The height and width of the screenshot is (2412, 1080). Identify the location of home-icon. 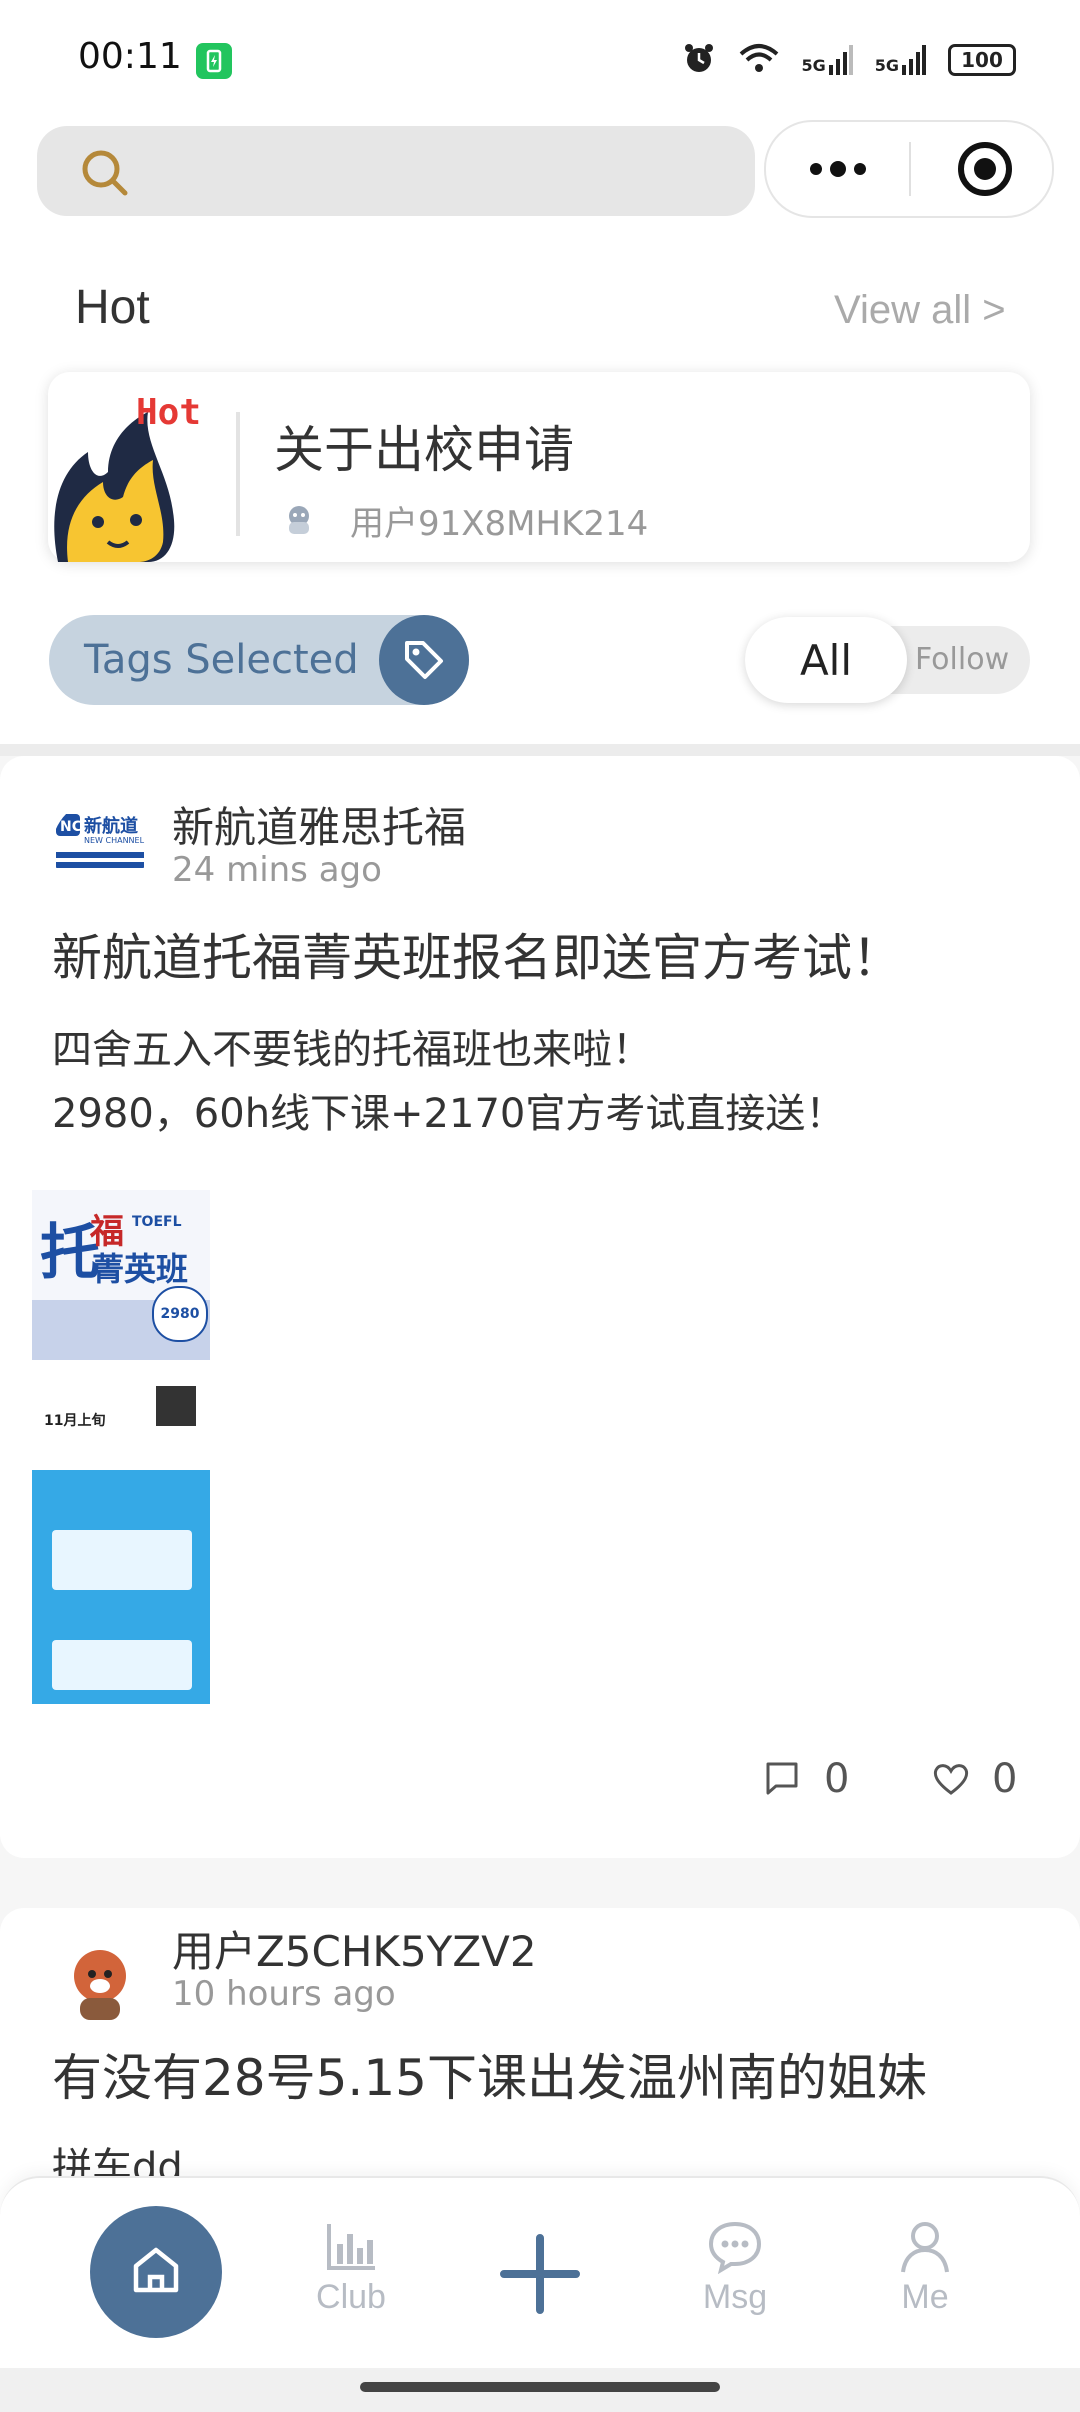
(156, 2272).